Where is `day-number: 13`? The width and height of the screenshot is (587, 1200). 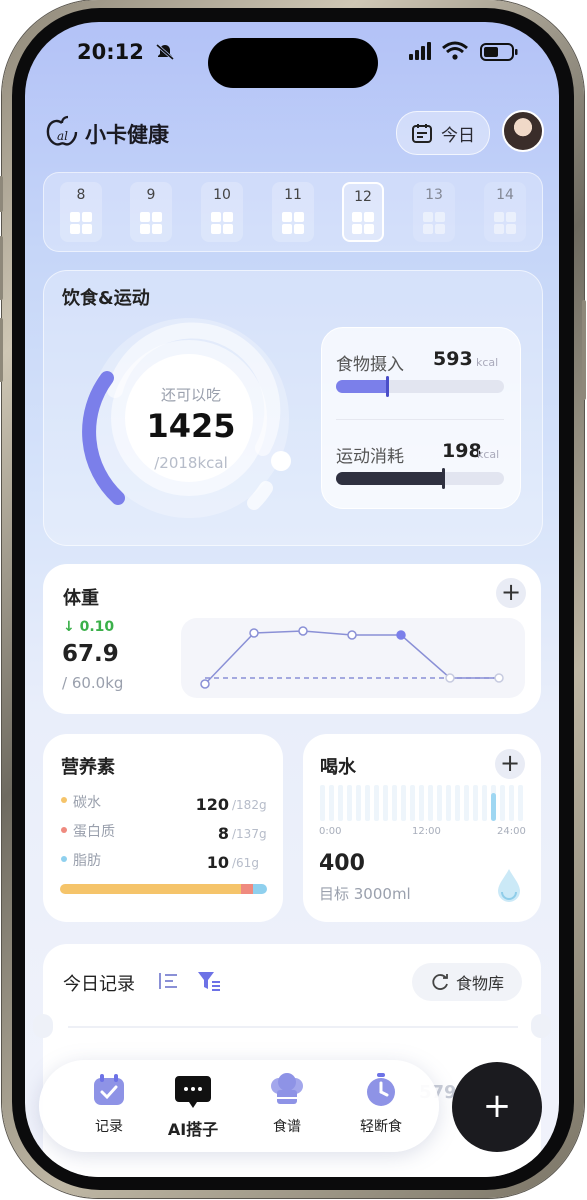 day-number: 13 is located at coordinates (434, 195).